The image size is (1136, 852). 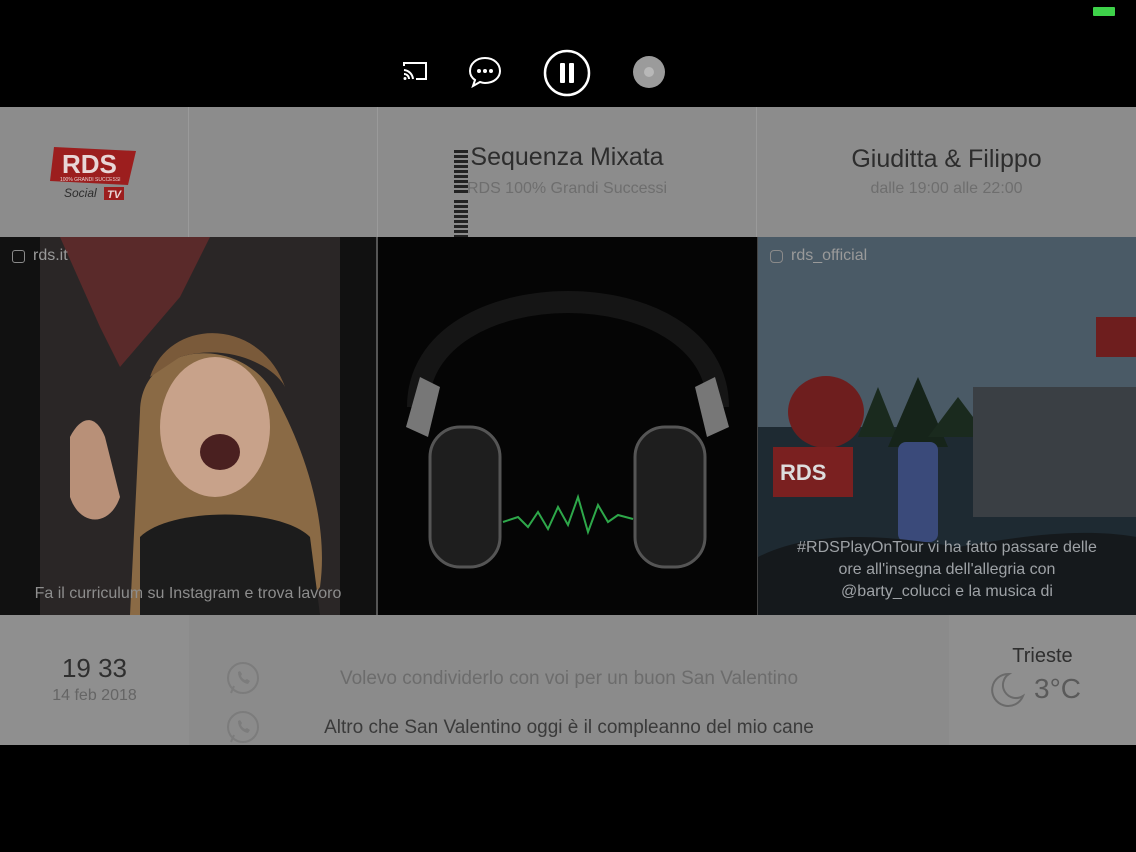 I want to click on caption-line: ore all'insegna dell'allegria con, so click(x=947, y=569).